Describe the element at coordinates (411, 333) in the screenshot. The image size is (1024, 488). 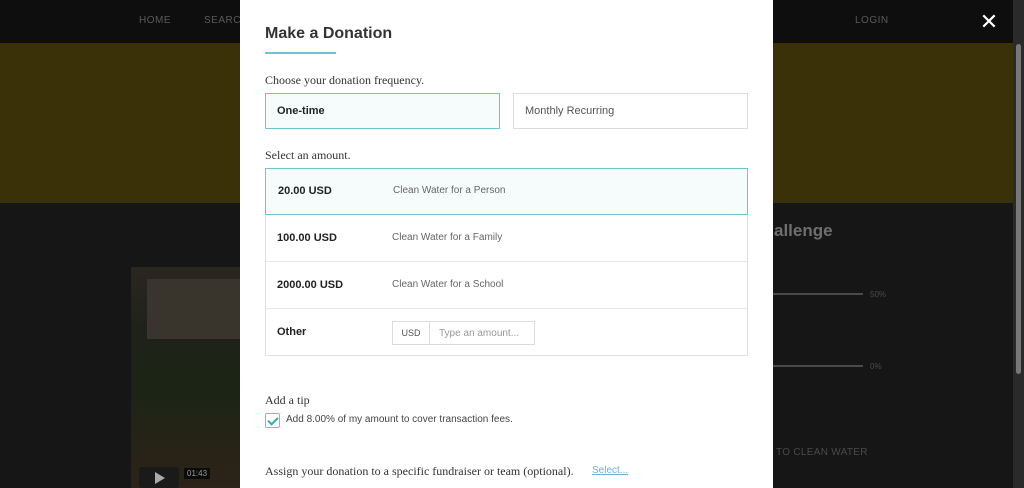
I see `currency-label: USD` at that location.